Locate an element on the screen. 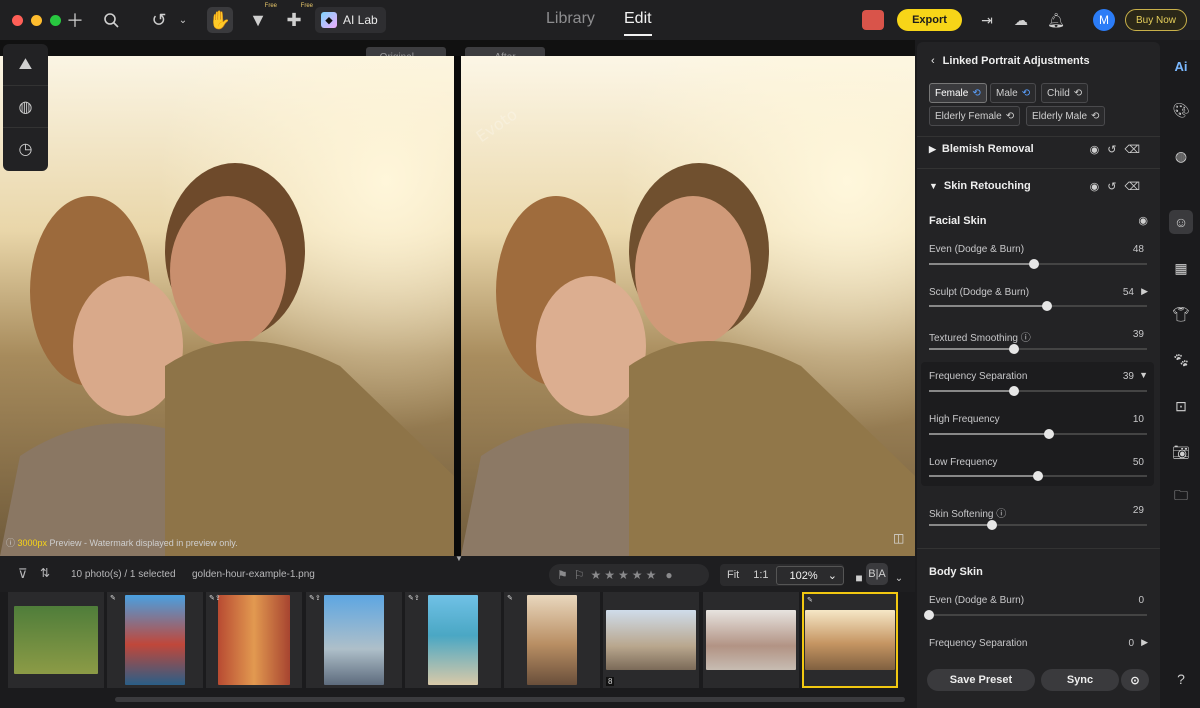 The width and height of the screenshot is (1200, 708). section-blemish-removal: ▶ Blemish Removal is located at coordinates (981, 149).